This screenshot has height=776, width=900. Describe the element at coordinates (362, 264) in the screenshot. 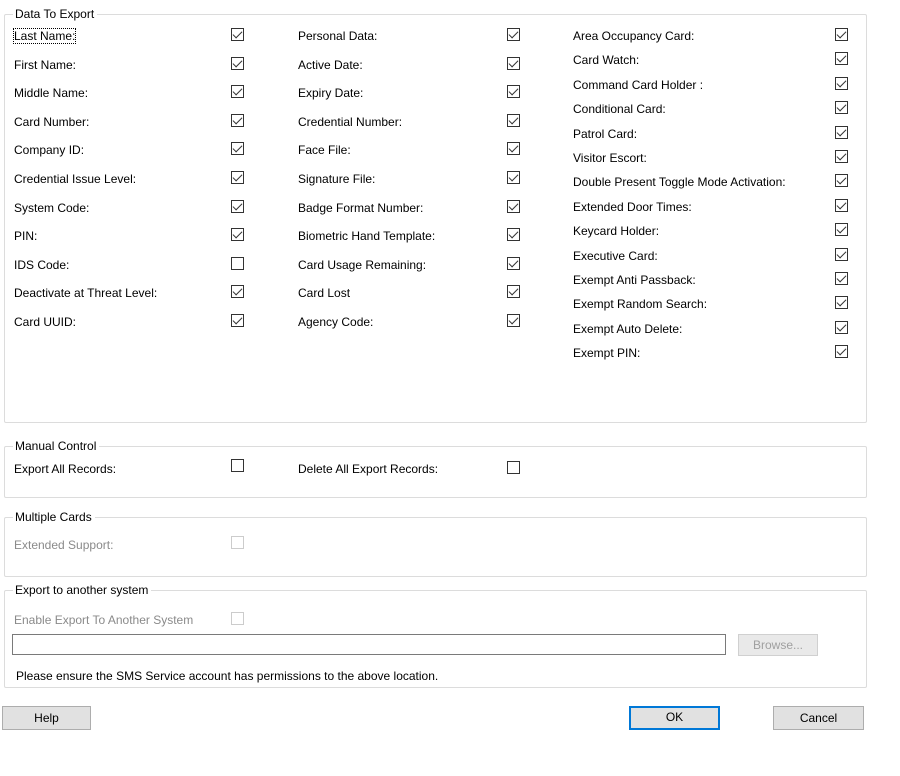

I see `export-field-label: Card Usage Remaining:` at that location.